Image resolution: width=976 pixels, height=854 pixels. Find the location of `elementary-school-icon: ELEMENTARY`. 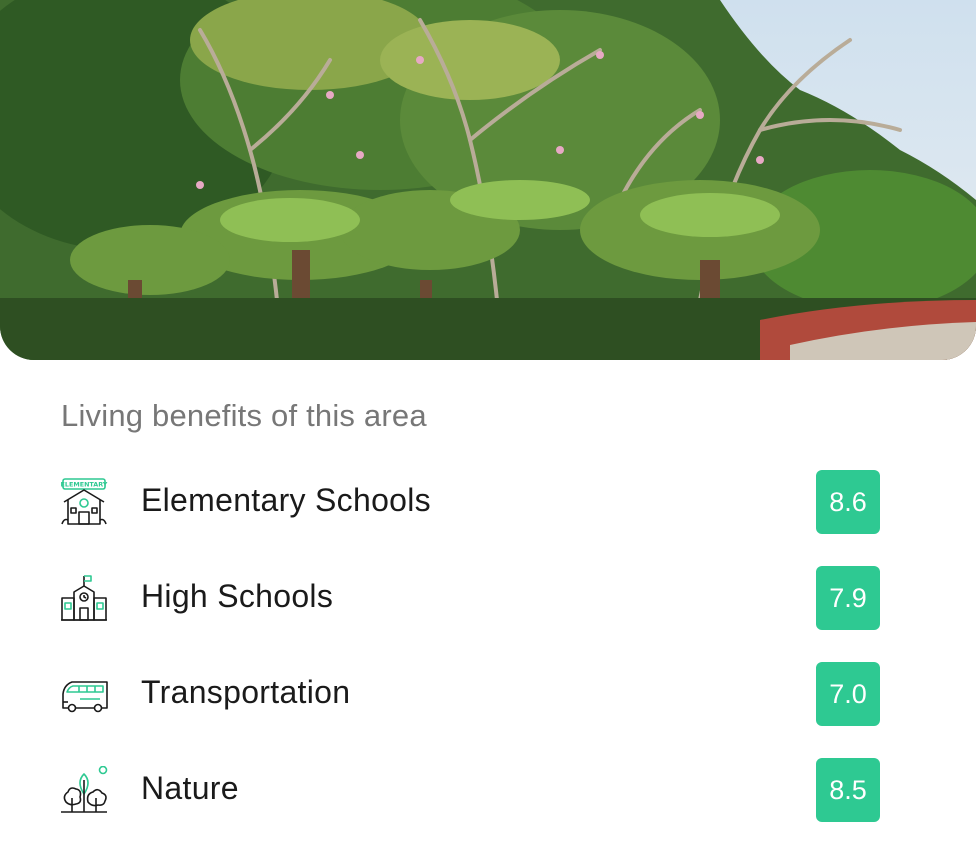

elementary-school-icon: ELEMENTARY is located at coordinates (84, 502).